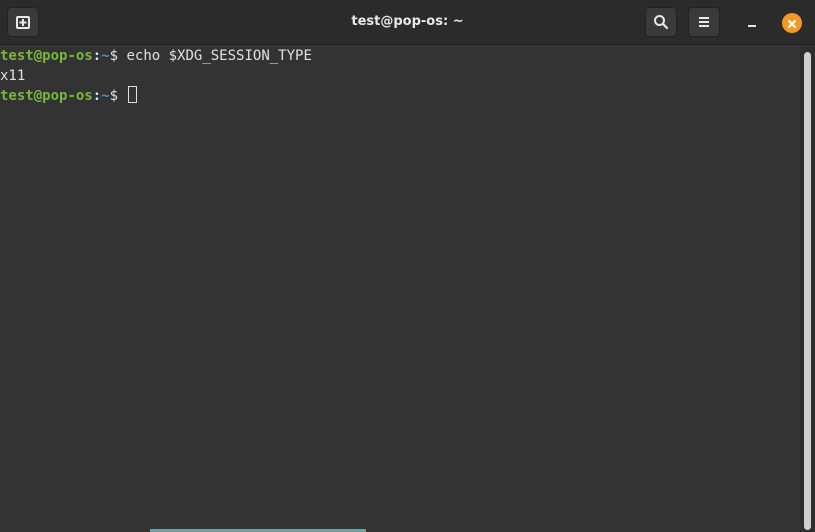 Image resolution: width=815 pixels, height=532 pixels. I want to click on minimize-icon, so click(752, 22).